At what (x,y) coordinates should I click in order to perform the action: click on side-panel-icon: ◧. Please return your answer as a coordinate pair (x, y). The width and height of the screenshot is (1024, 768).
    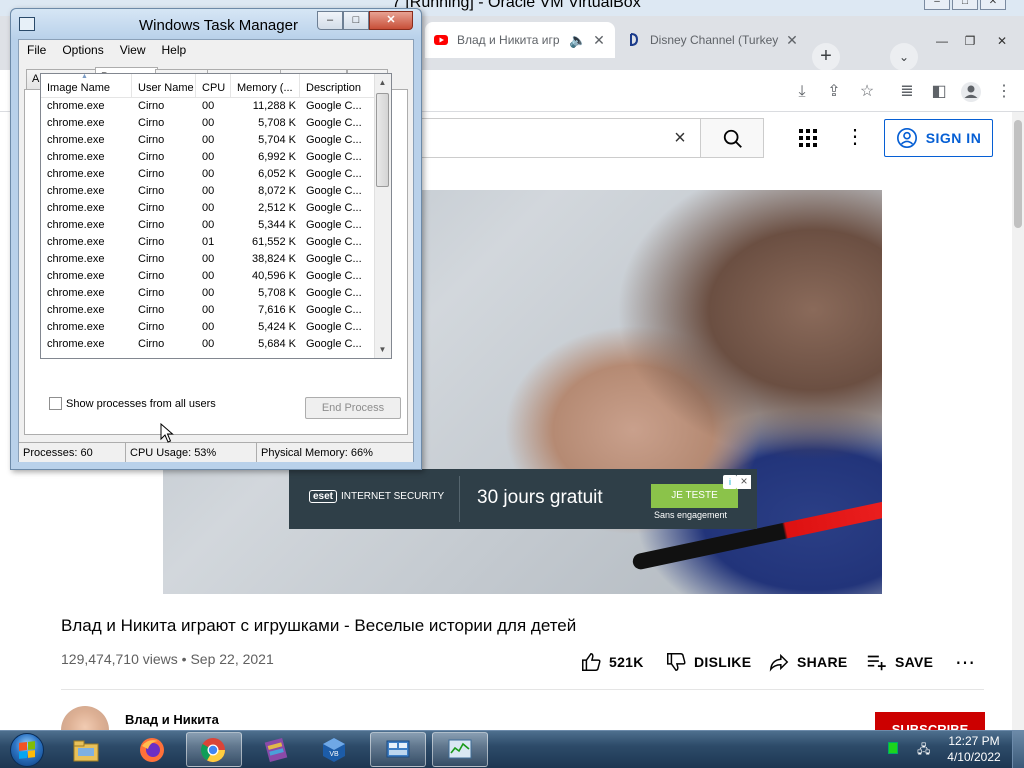
    Looking at the image, I should click on (939, 92).